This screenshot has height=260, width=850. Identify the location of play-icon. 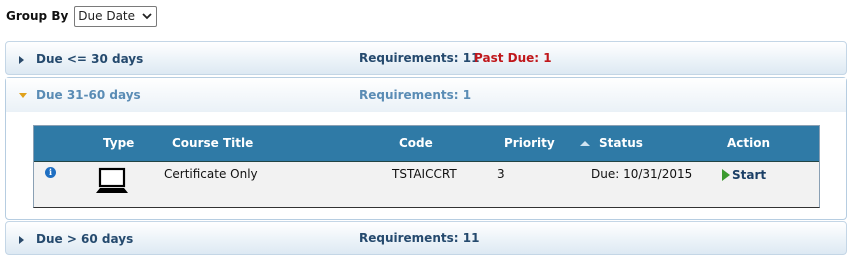
(726, 175).